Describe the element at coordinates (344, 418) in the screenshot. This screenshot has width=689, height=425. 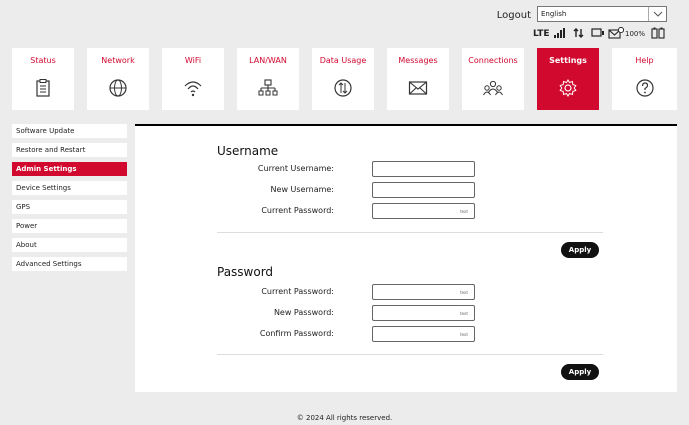
I see `footer-copyright: © 2024 All rights reserved.` at that location.